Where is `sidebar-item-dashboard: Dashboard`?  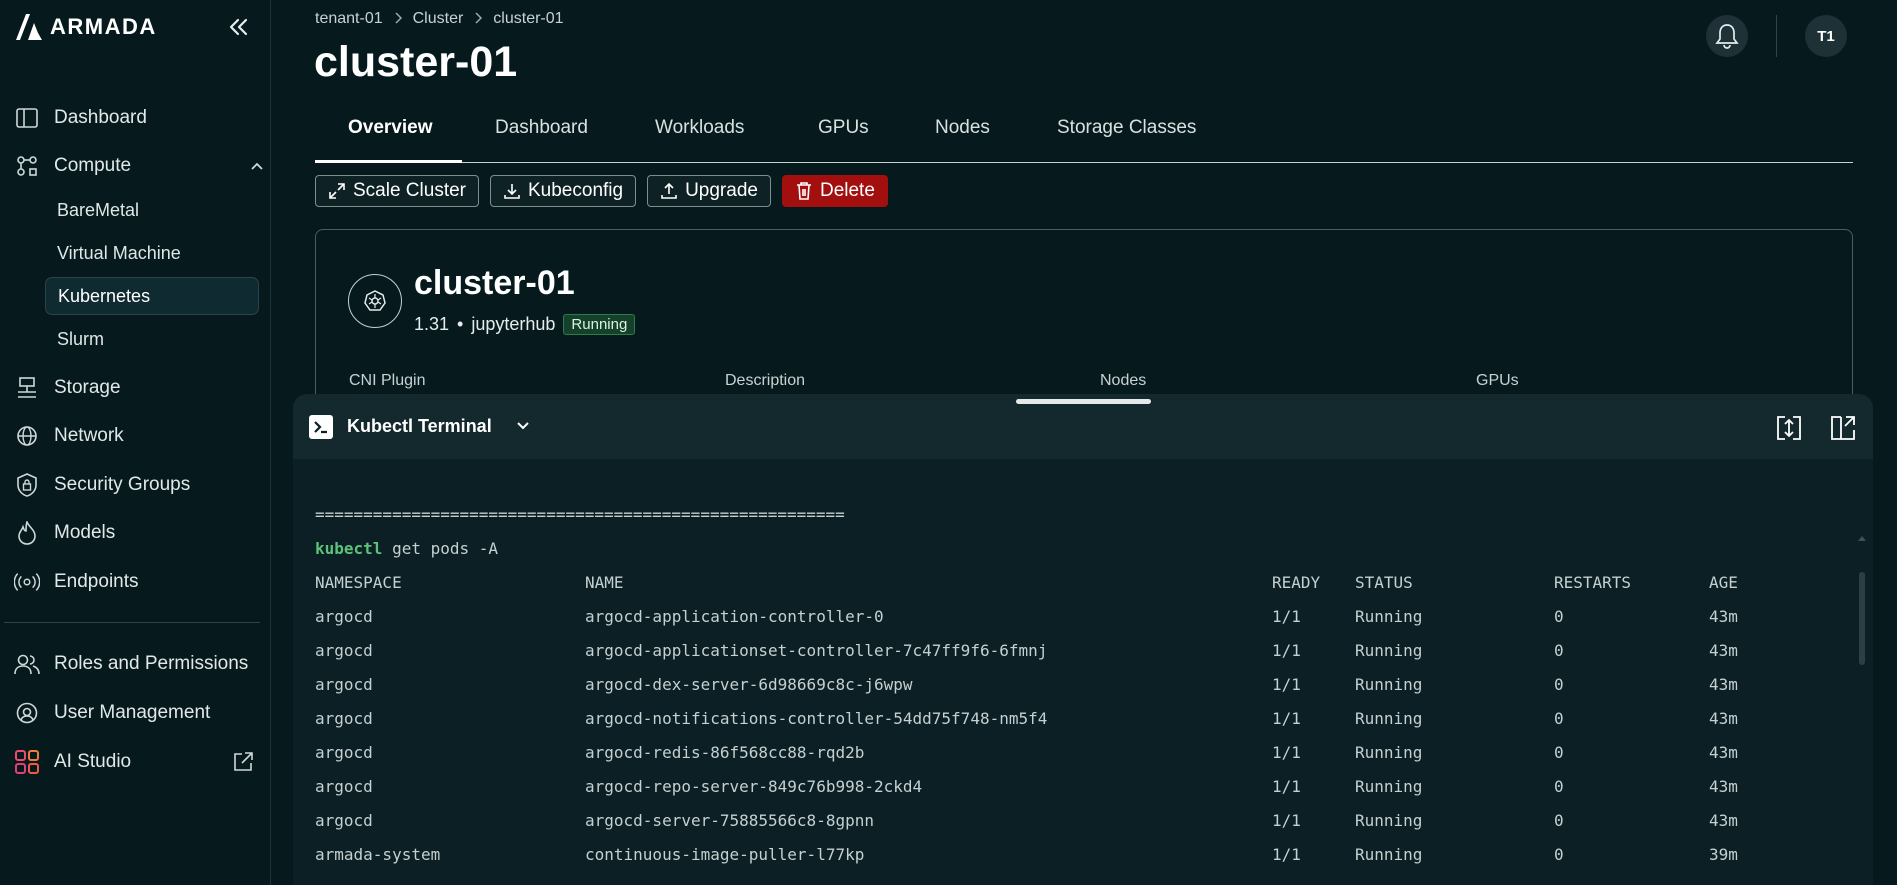 sidebar-item-dashboard: Dashboard is located at coordinates (80, 118).